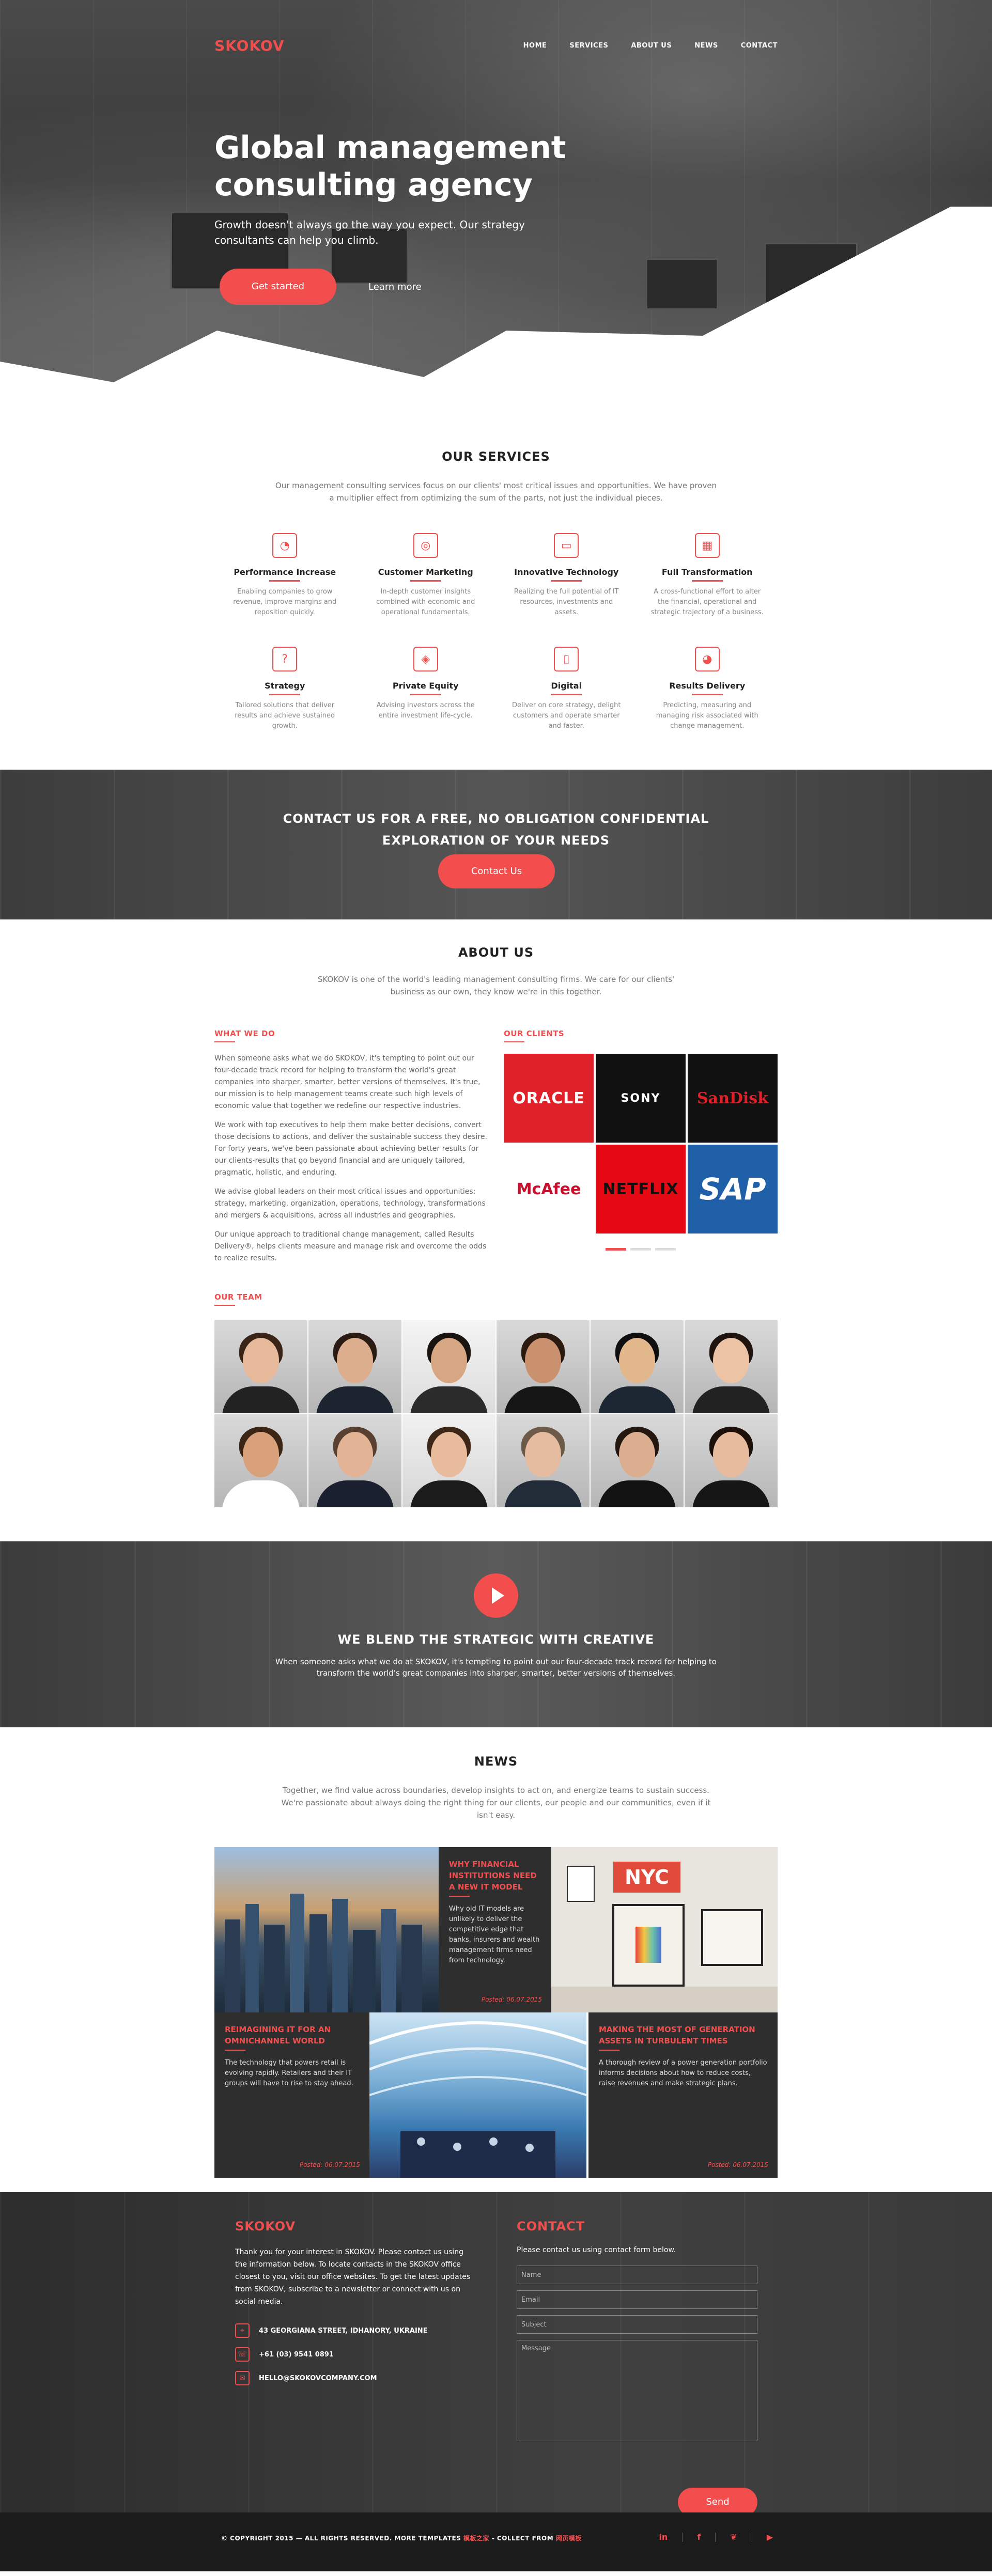 Image resolution: width=992 pixels, height=2576 pixels. Describe the element at coordinates (664, 2537) in the screenshot. I see `linkedin-icon: in` at that location.